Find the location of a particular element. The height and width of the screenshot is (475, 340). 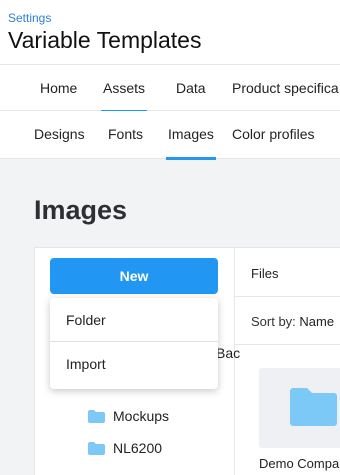

tab-designs: Designs is located at coordinates (59, 134).